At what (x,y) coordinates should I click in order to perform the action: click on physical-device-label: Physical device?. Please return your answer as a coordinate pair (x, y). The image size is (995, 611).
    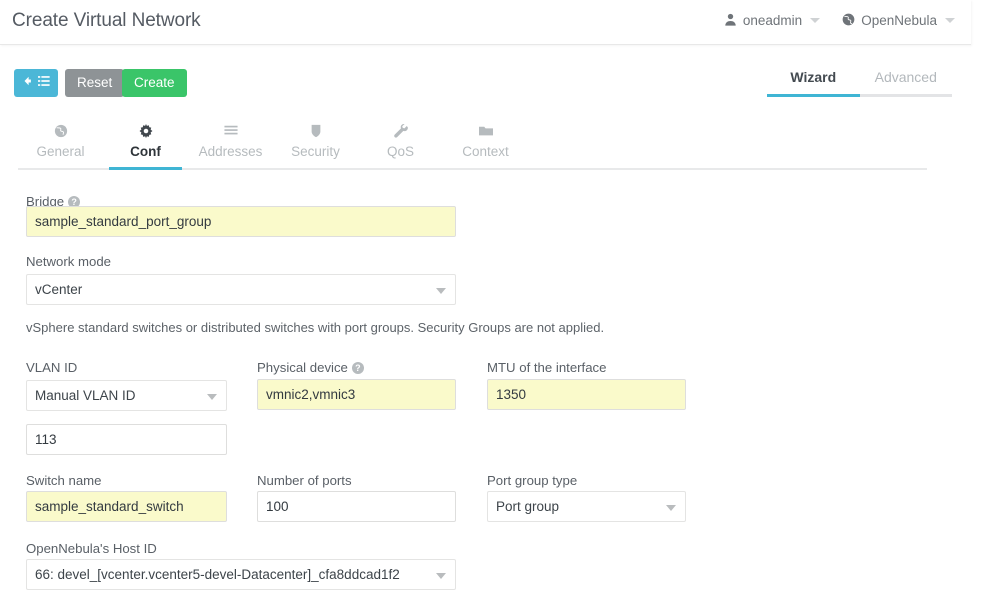
    Looking at the image, I should click on (310, 367).